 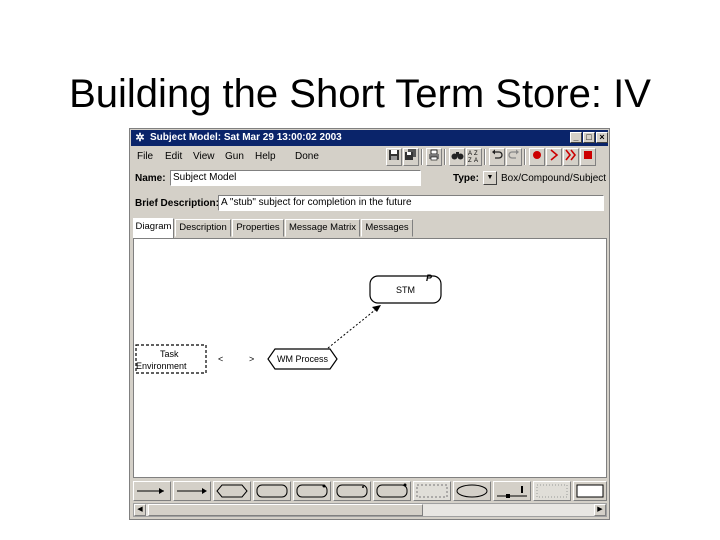 I want to click on fast-forward-icon, so click(x=571, y=157).